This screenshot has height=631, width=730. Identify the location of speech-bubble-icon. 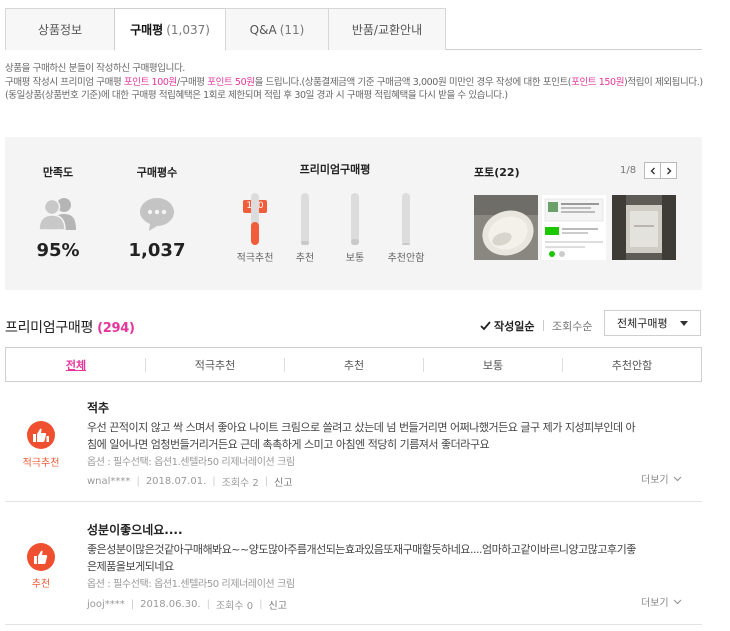
(157, 216).